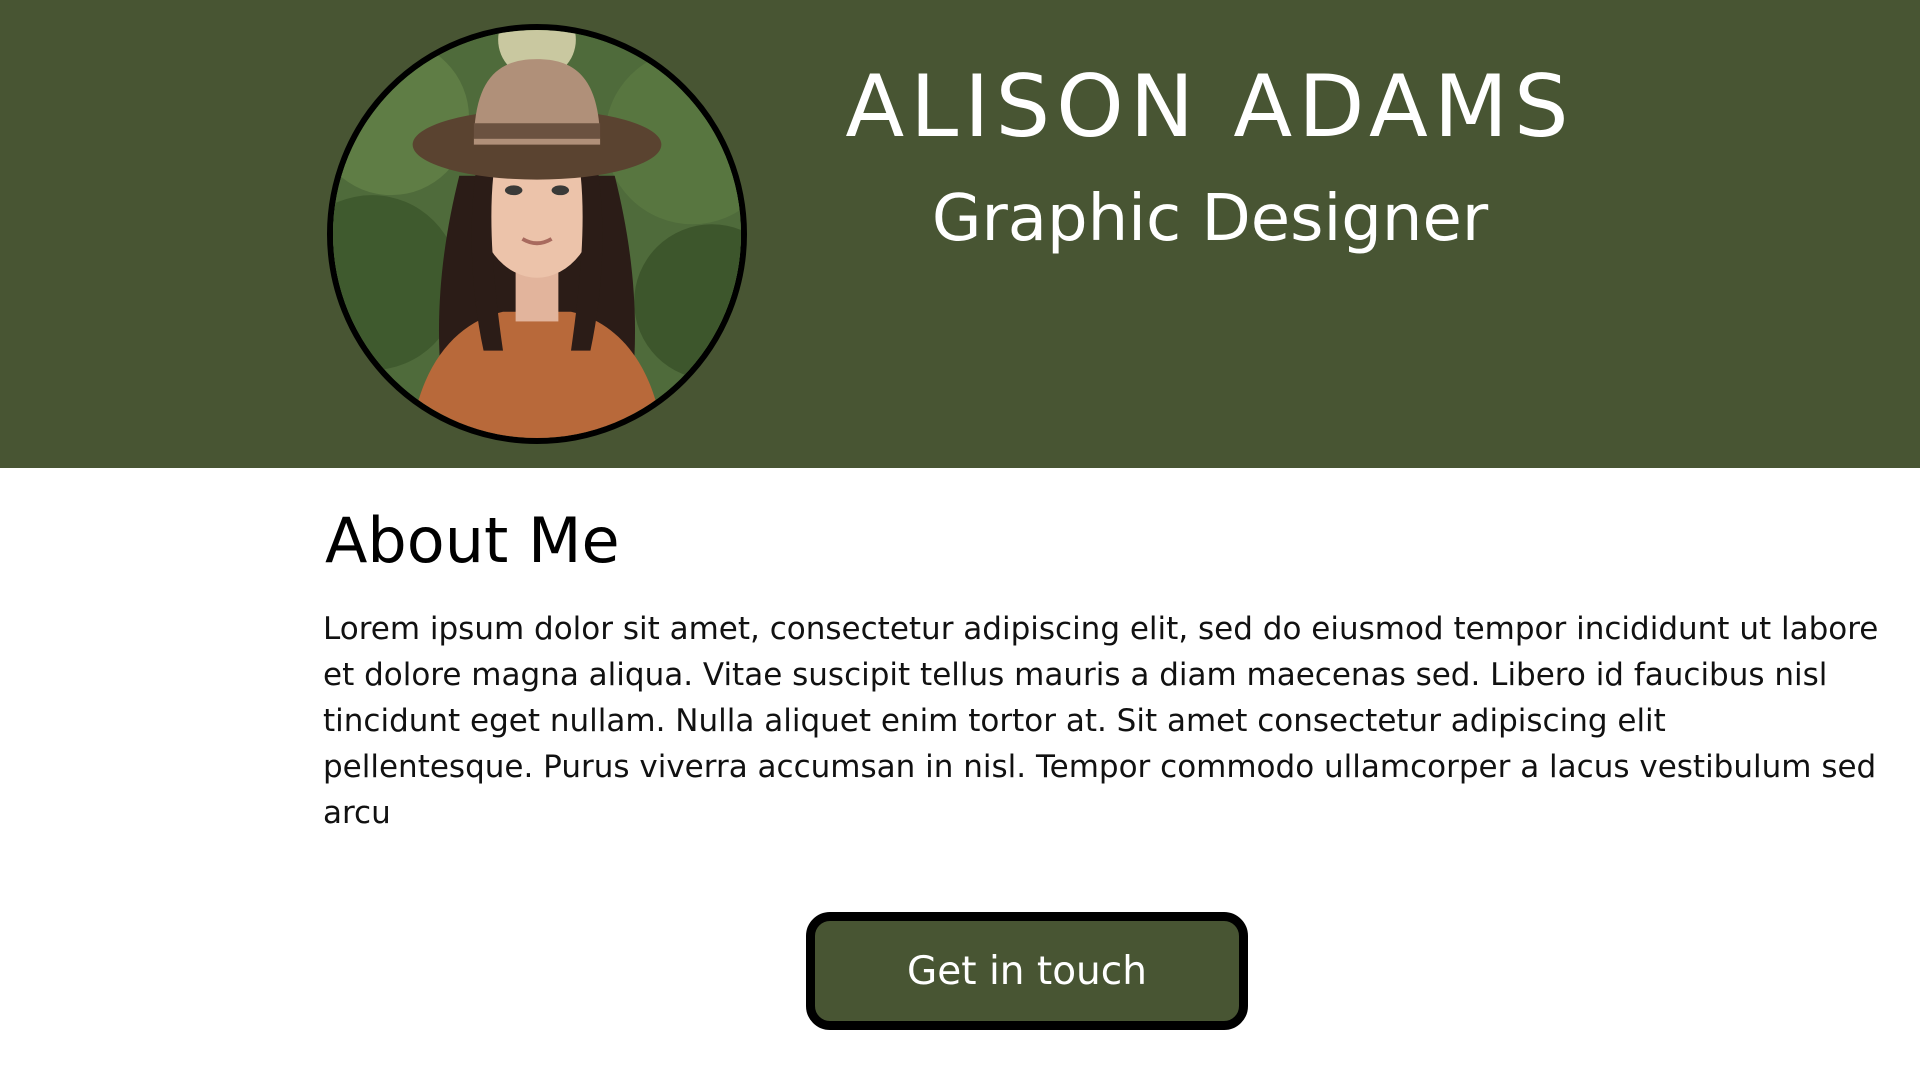 The width and height of the screenshot is (1920, 1080). I want to click on profile-photo, so click(537, 234).